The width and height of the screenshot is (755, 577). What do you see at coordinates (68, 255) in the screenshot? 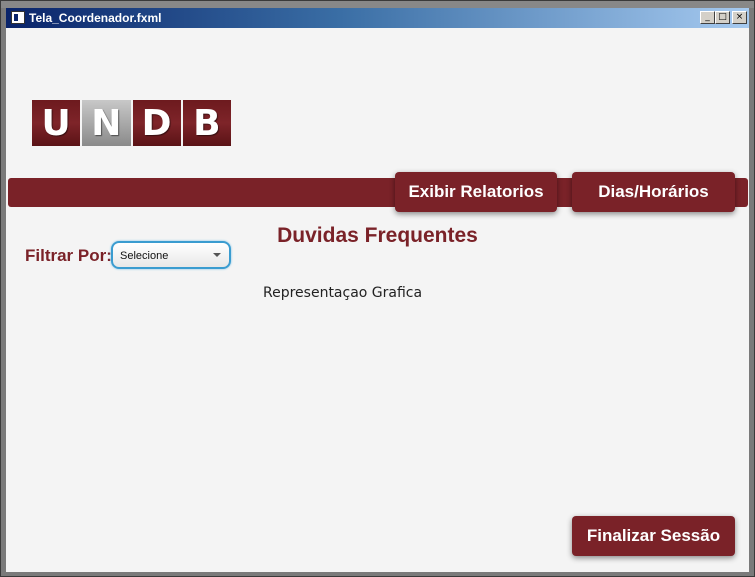
I see `filter-label: Filtrar Por:` at bounding box center [68, 255].